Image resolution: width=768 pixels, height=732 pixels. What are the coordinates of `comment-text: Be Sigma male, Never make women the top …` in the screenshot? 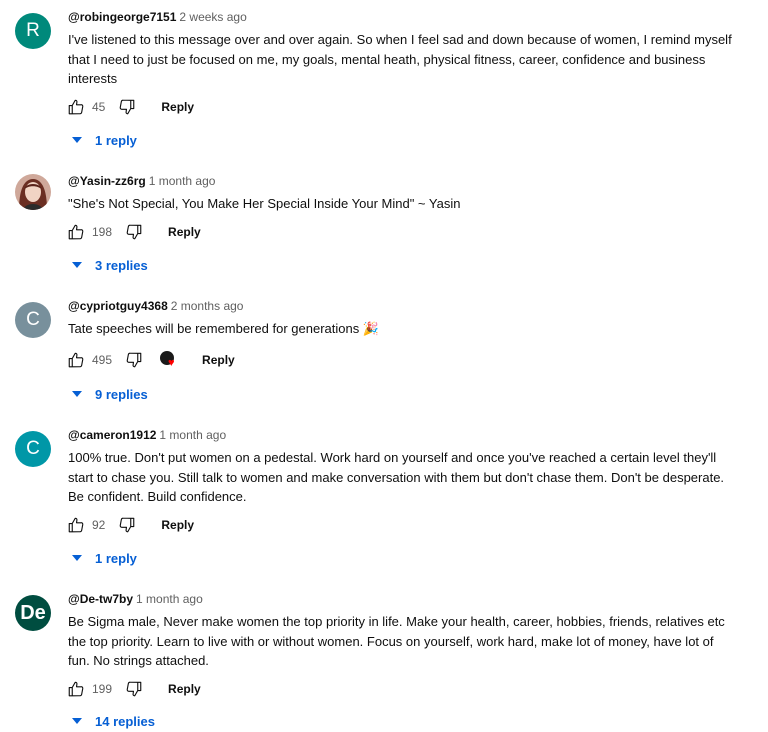 It's located at (410, 641).